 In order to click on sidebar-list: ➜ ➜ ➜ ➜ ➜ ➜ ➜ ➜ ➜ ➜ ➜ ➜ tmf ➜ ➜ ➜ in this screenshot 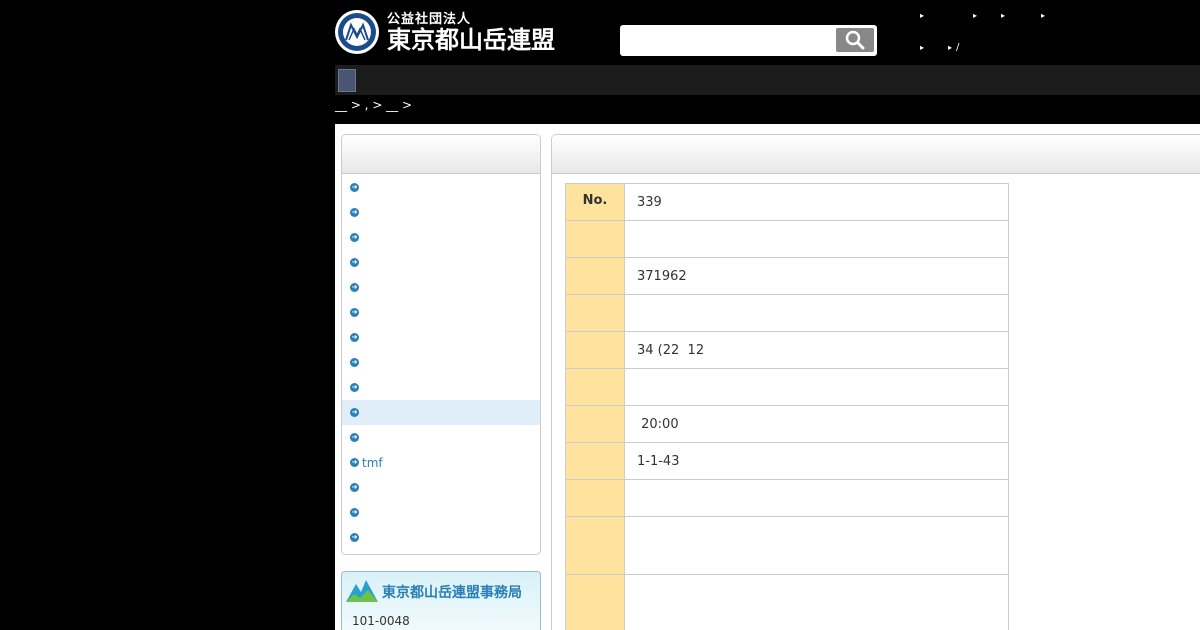, I will do `click(441, 362)`.